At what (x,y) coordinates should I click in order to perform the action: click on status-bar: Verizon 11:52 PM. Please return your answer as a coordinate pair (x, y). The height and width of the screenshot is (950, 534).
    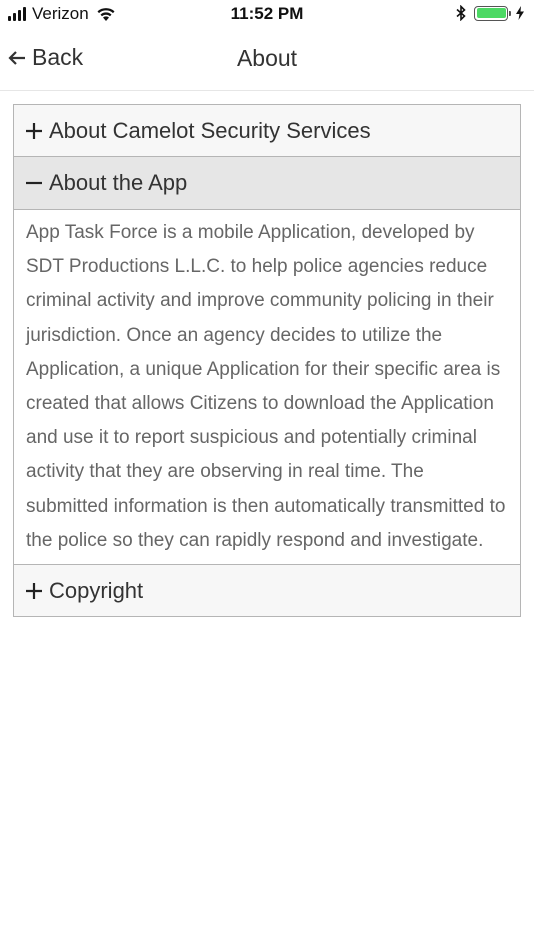
    Looking at the image, I should click on (267, 15).